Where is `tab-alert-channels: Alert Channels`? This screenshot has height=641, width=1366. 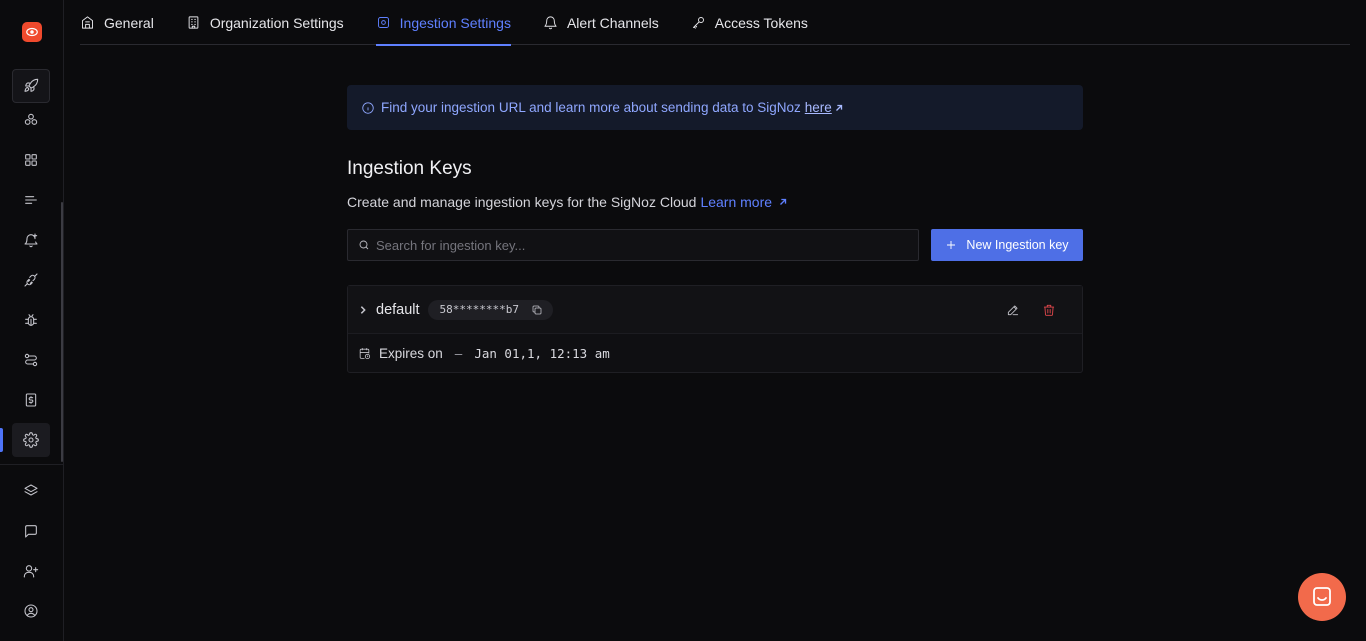
tab-alert-channels: Alert Channels is located at coordinates (601, 22).